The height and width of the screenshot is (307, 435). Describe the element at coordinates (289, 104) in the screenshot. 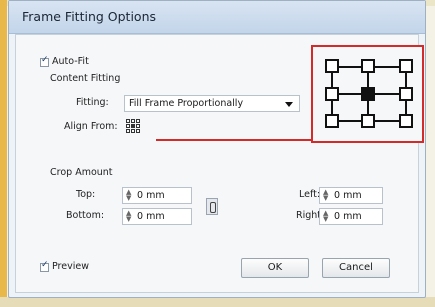

I see `dropdown-arrow-icon` at that location.